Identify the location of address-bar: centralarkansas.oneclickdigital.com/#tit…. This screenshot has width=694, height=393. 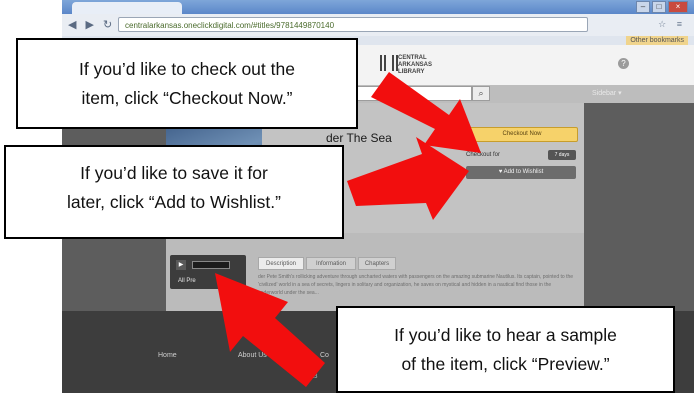
(353, 24).